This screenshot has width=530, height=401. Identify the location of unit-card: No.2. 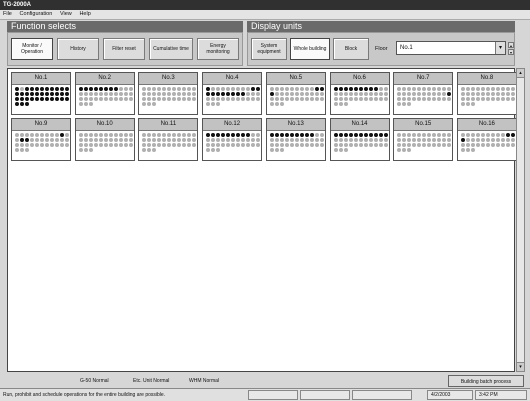
(104, 93).